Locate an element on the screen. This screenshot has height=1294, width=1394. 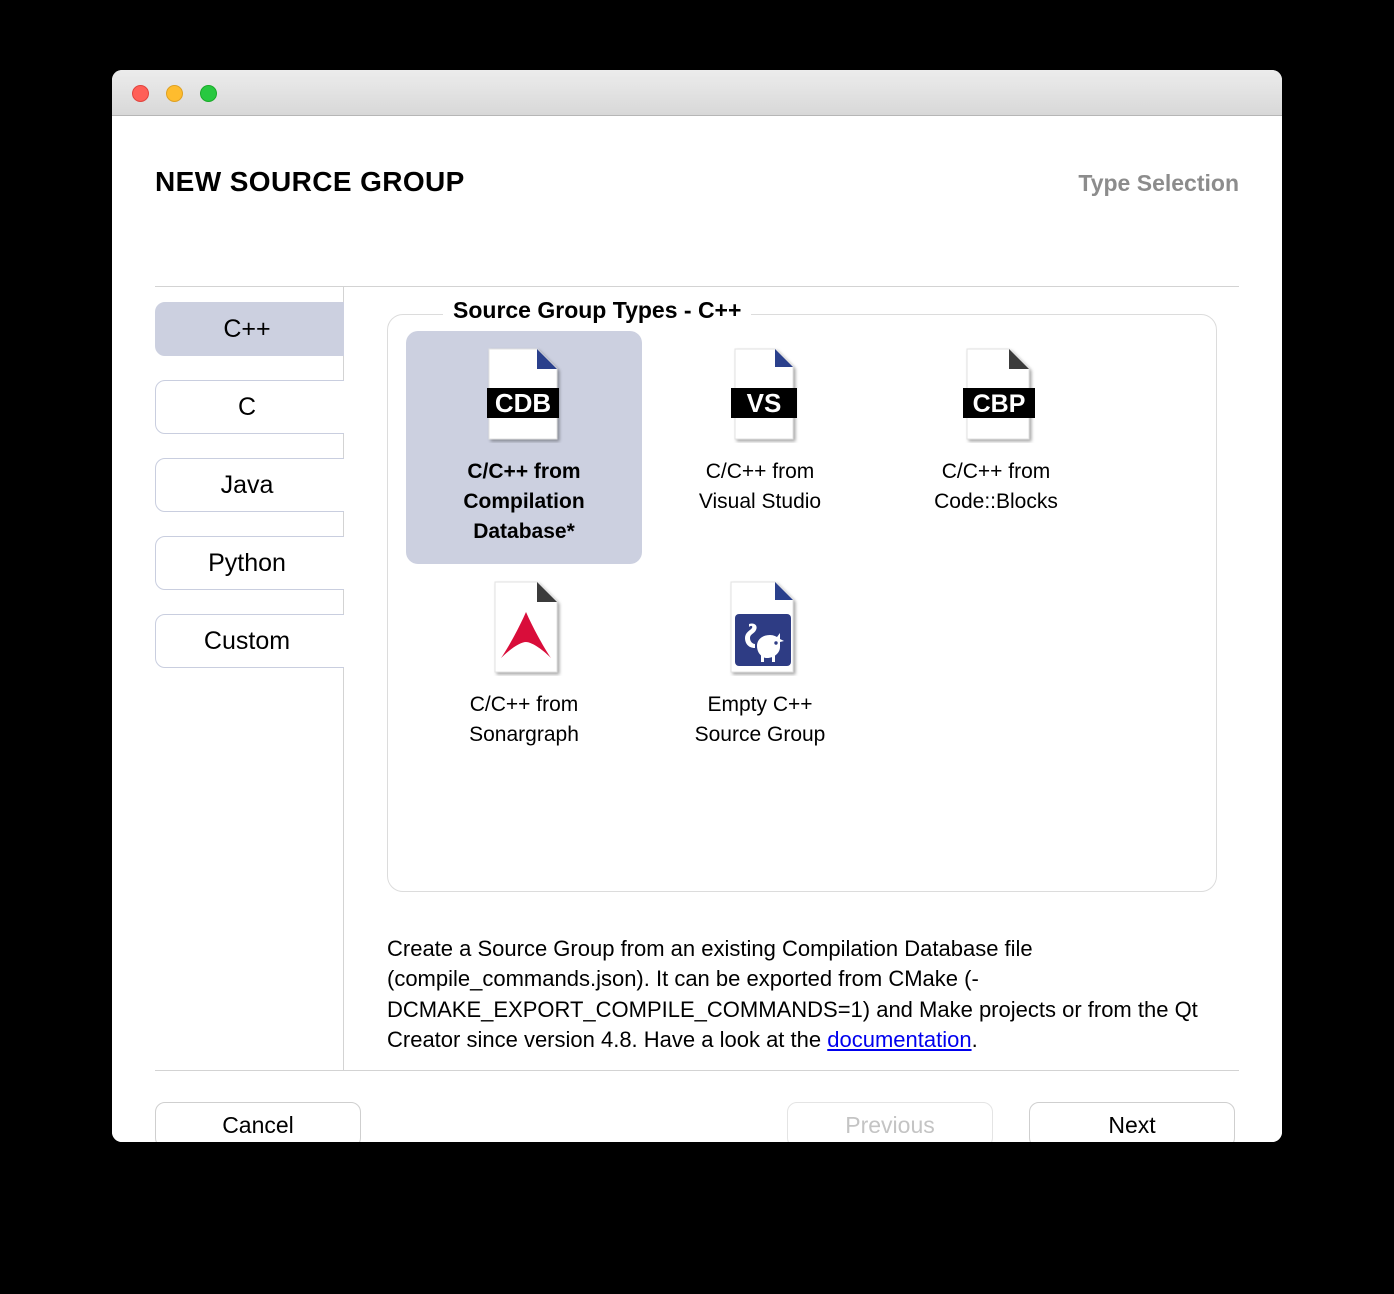
svg-text: CDB is located at coordinates (523, 403).